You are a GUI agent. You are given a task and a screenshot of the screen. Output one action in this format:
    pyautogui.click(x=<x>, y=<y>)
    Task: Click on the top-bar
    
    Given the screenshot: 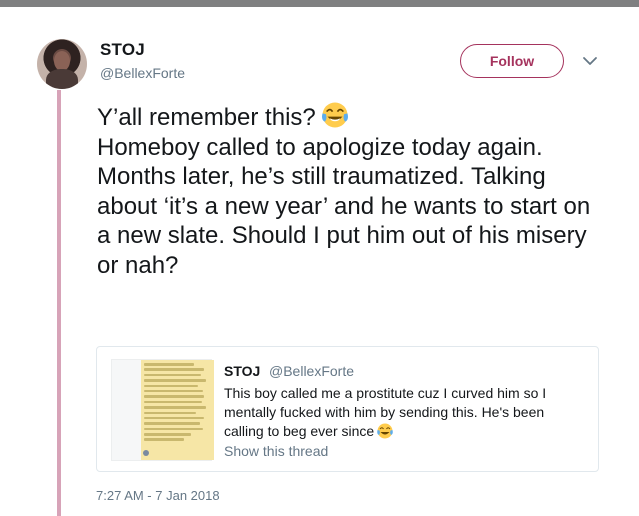 What is the action you would take?
    pyautogui.click(x=319, y=3)
    